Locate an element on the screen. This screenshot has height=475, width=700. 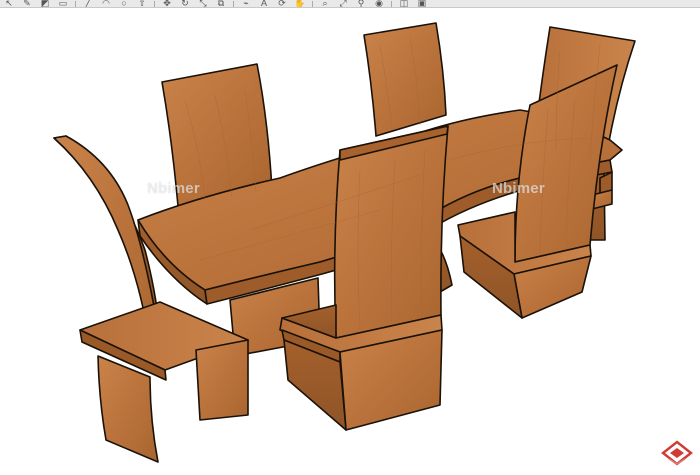
paint-tool: ◩ is located at coordinates (45, 3).